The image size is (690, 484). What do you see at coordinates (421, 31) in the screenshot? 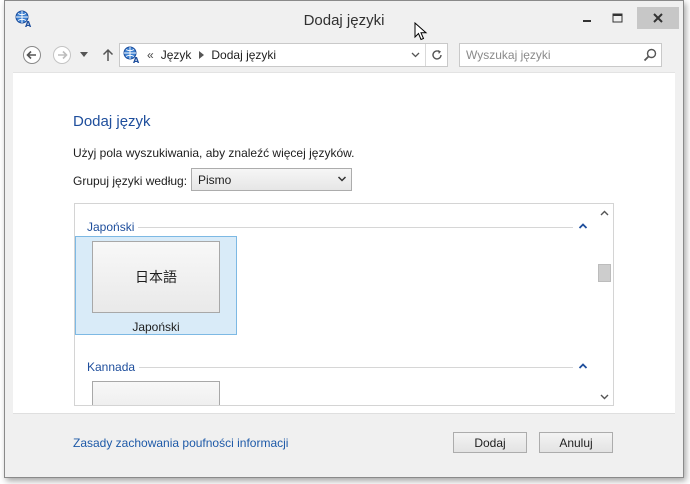
I see `mouse-pointer-icon` at bounding box center [421, 31].